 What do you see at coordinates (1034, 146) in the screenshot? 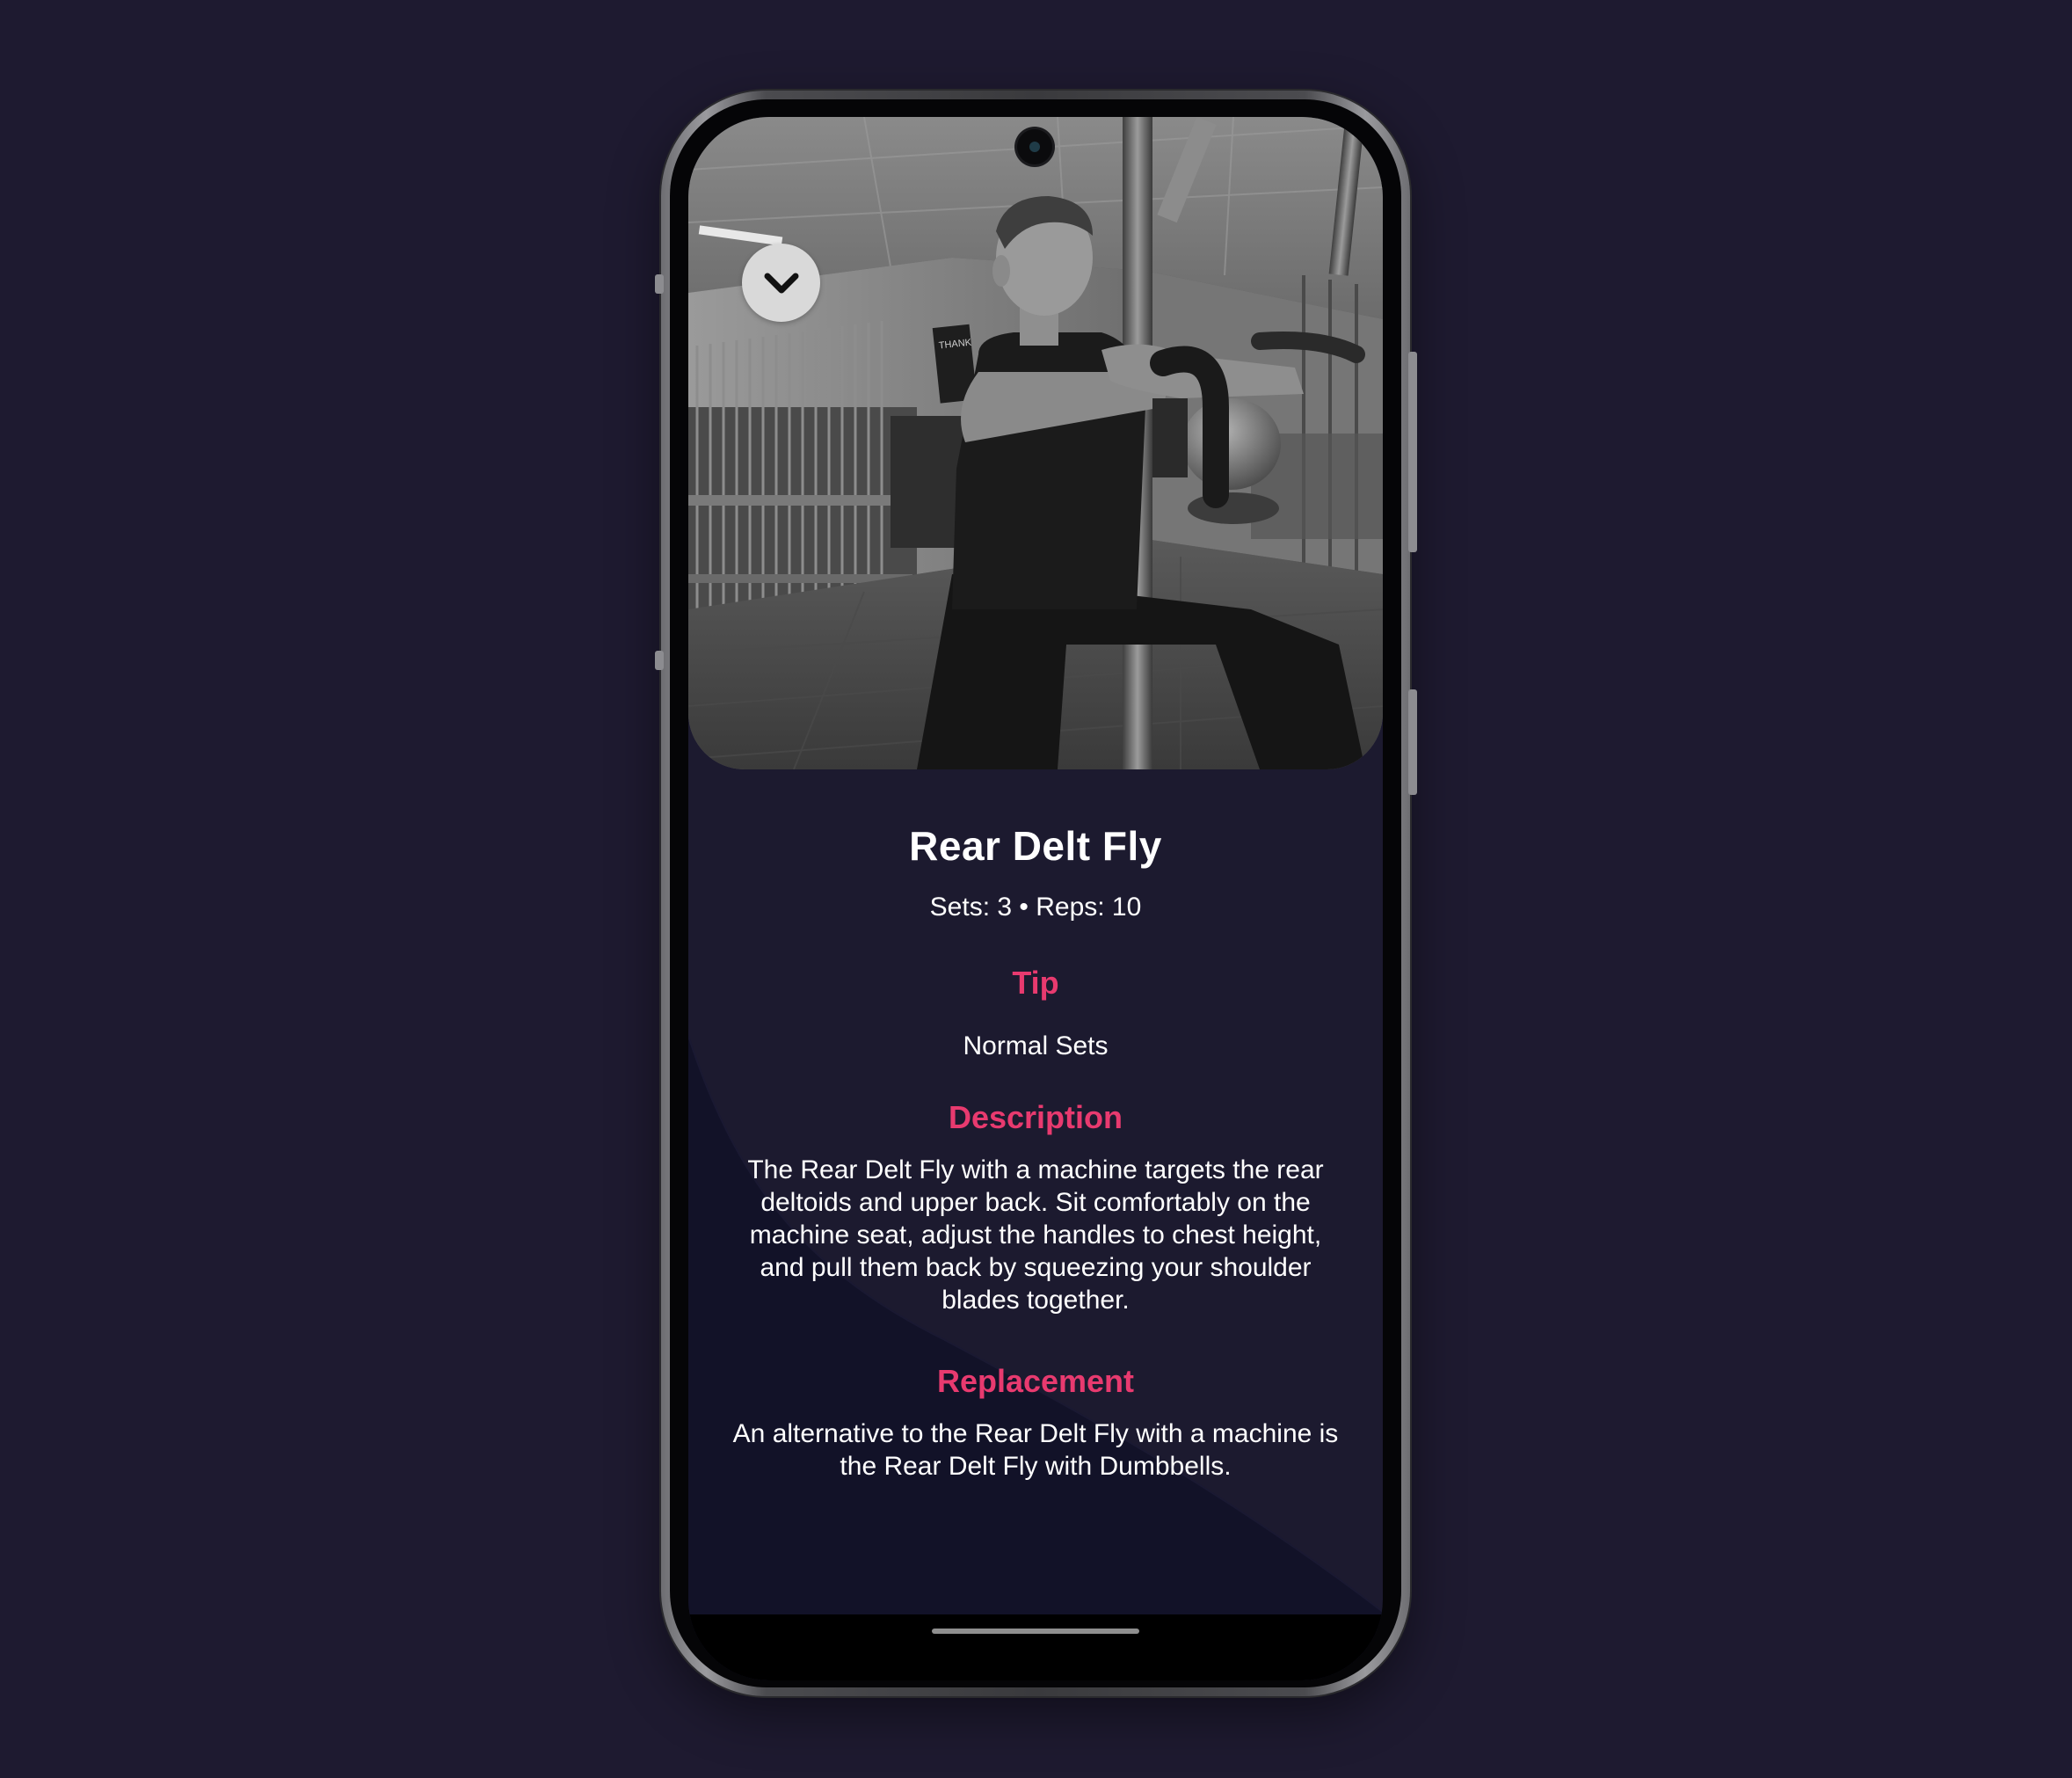
I see `front-camera` at bounding box center [1034, 146].